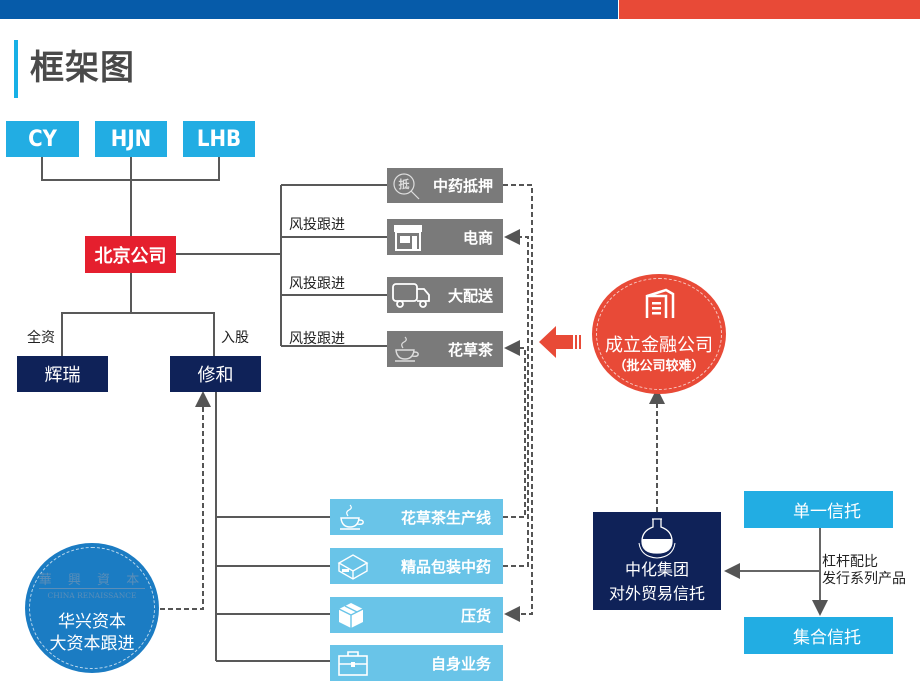 The width and height of the screenshot is (920, 690). I want to click on trust-note: 杠杆配比 发行系列产品, so click(864, 570).